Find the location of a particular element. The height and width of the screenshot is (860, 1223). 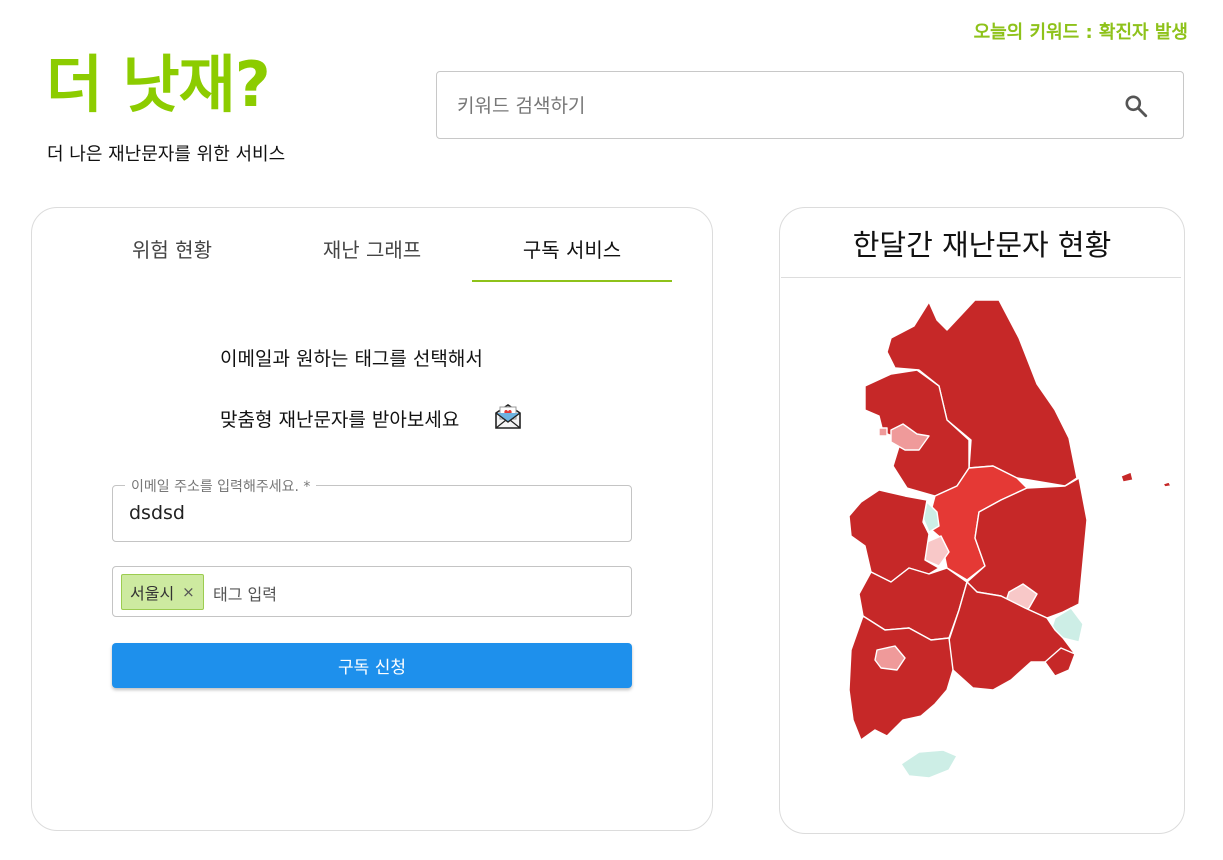

email-field: 이메일 주소를 입력해주세요. * dsdsd is located at coordinates (372, 509).